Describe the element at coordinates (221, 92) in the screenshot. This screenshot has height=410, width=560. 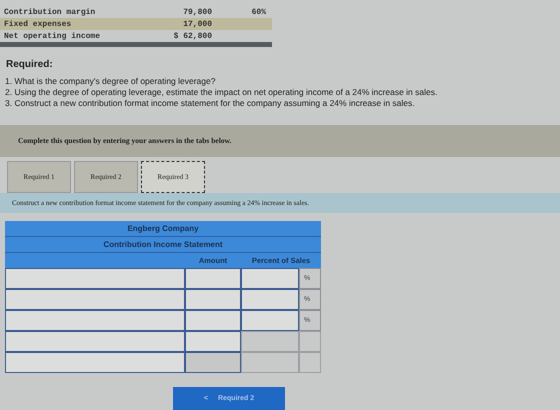
I see `question-text: 2. Using the degree of operating leverage, estimate the impact on net operating income of a 24% increase in sales.` at that location.